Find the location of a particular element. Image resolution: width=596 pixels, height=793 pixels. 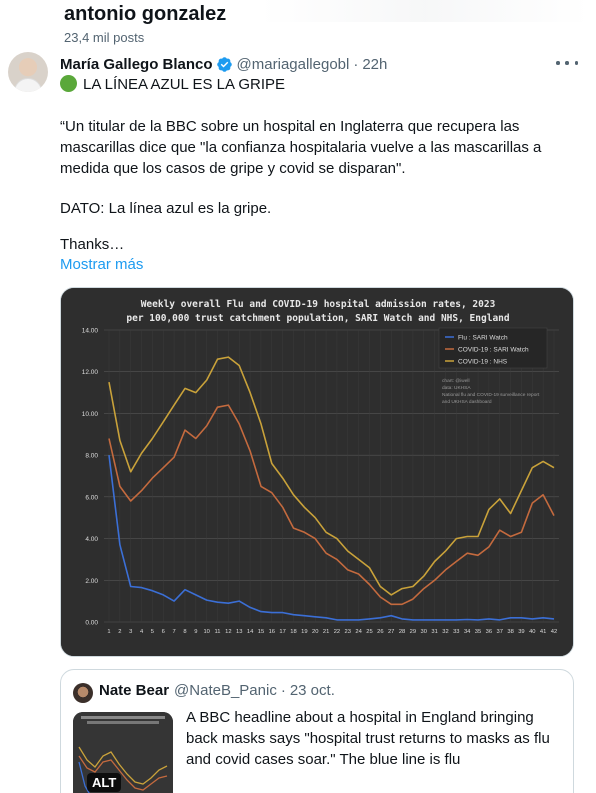

x-tick-label: 2 is located at coordinates (119, 632).